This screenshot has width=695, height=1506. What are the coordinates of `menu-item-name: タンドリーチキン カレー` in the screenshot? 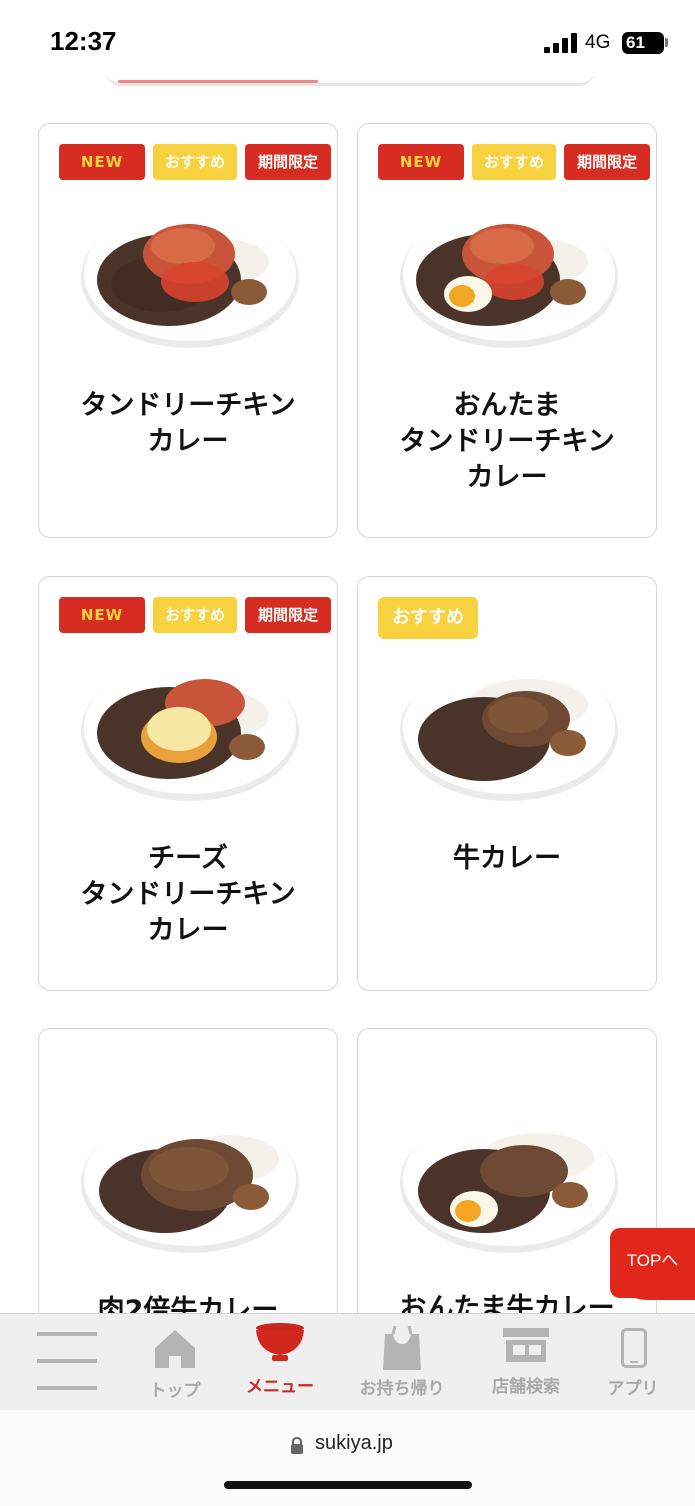 It's located at (188, 423).